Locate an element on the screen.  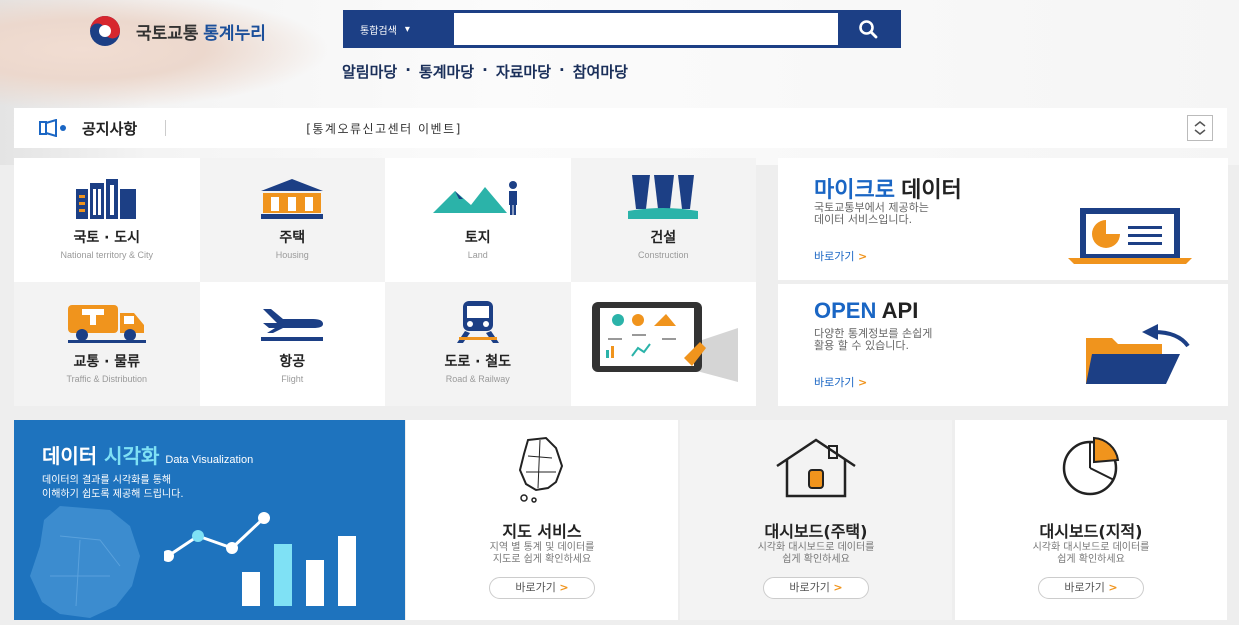
logo-prefix: 국토교통 is located at coordinates (167, 33).